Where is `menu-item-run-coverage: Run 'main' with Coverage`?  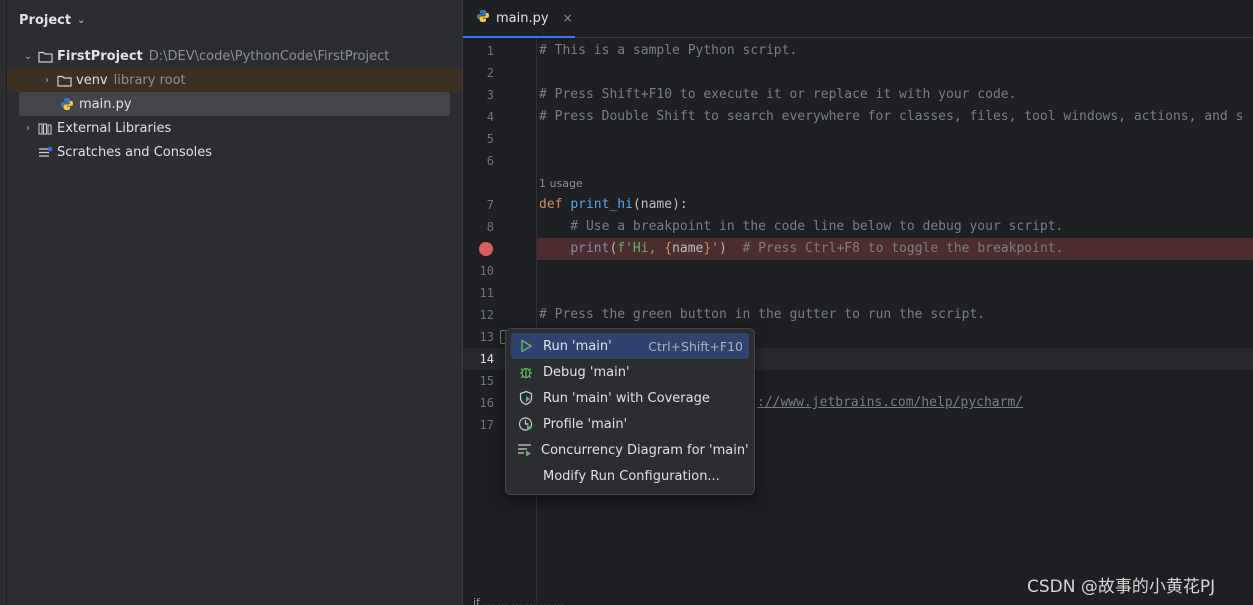 menu-item-run-coverage: Run 'main' with Coverage is located at coordinates (630, 398).